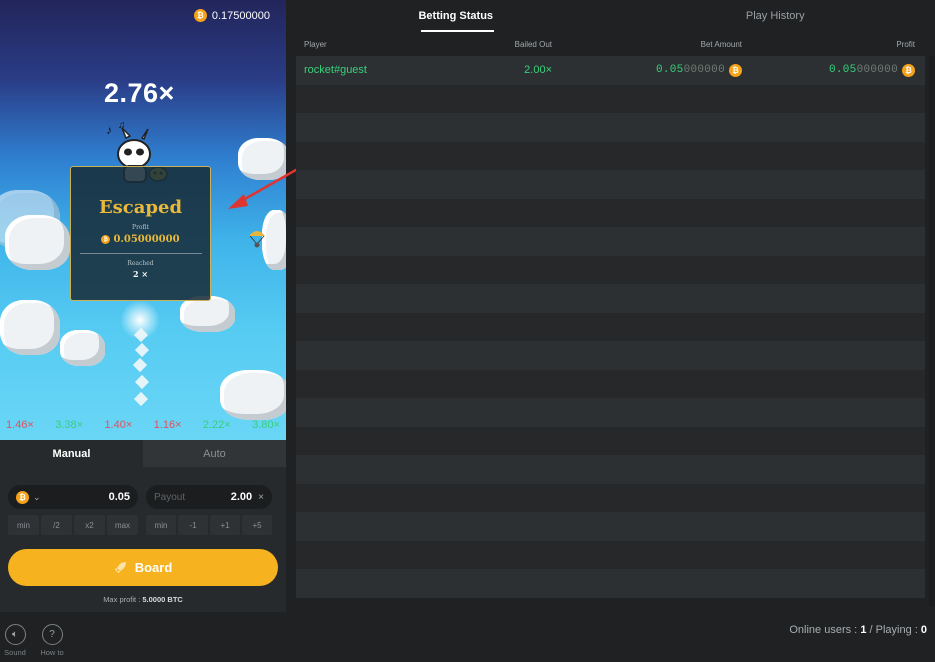 The image size is (935, 662). Describe the element at coordinates (315, 44) in the screenshot. I see `column-header-player: Player` at that location.